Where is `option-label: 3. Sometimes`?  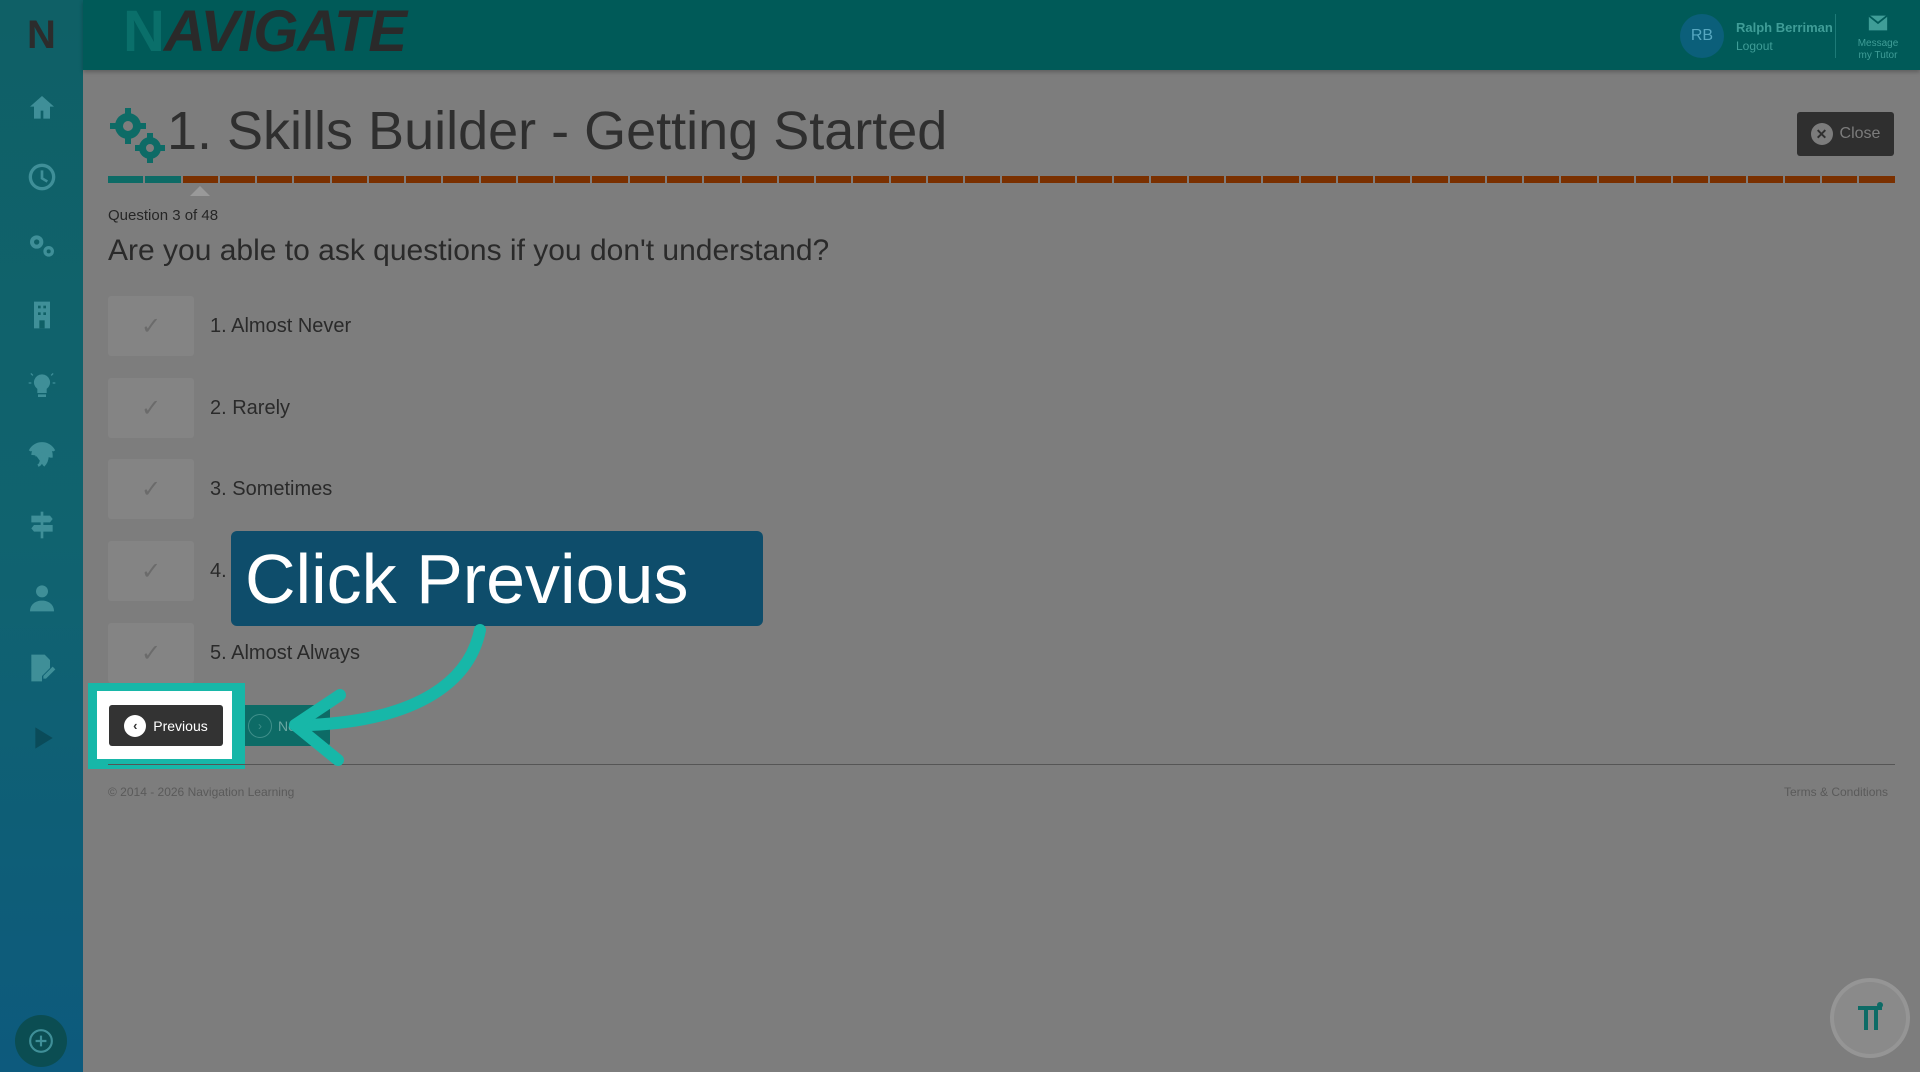 option-label: 3. Sometimes is located at coordinates (271, 488).